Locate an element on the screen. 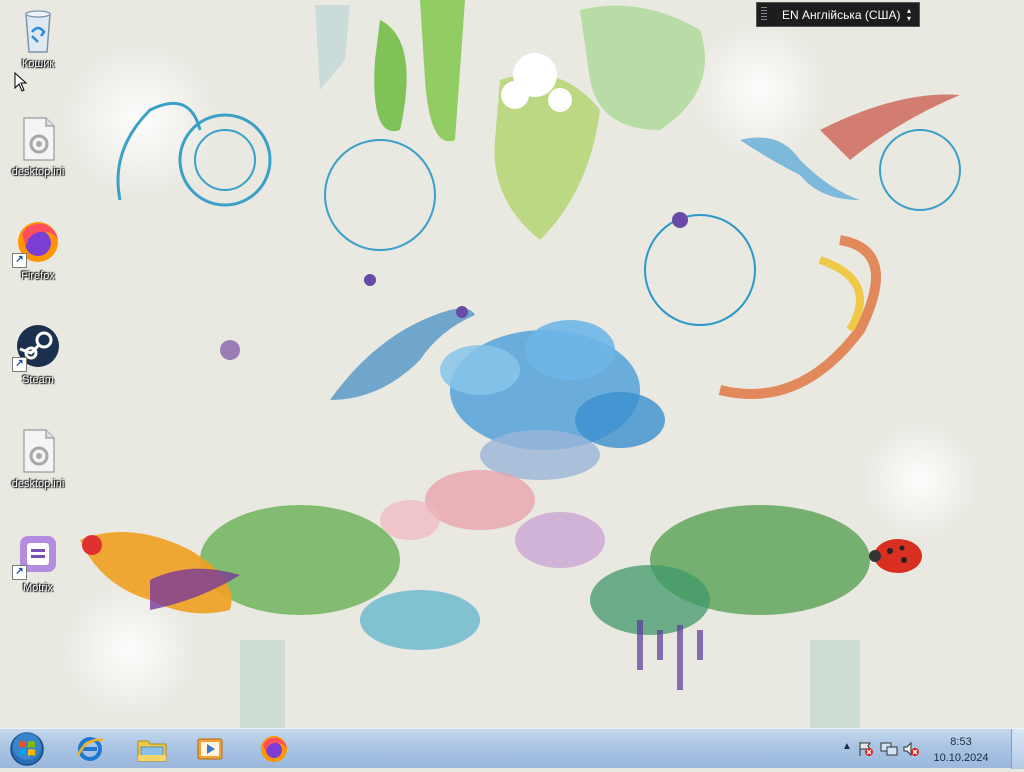  desktop-icon-label: Steam is located at coordinates (38, 380).